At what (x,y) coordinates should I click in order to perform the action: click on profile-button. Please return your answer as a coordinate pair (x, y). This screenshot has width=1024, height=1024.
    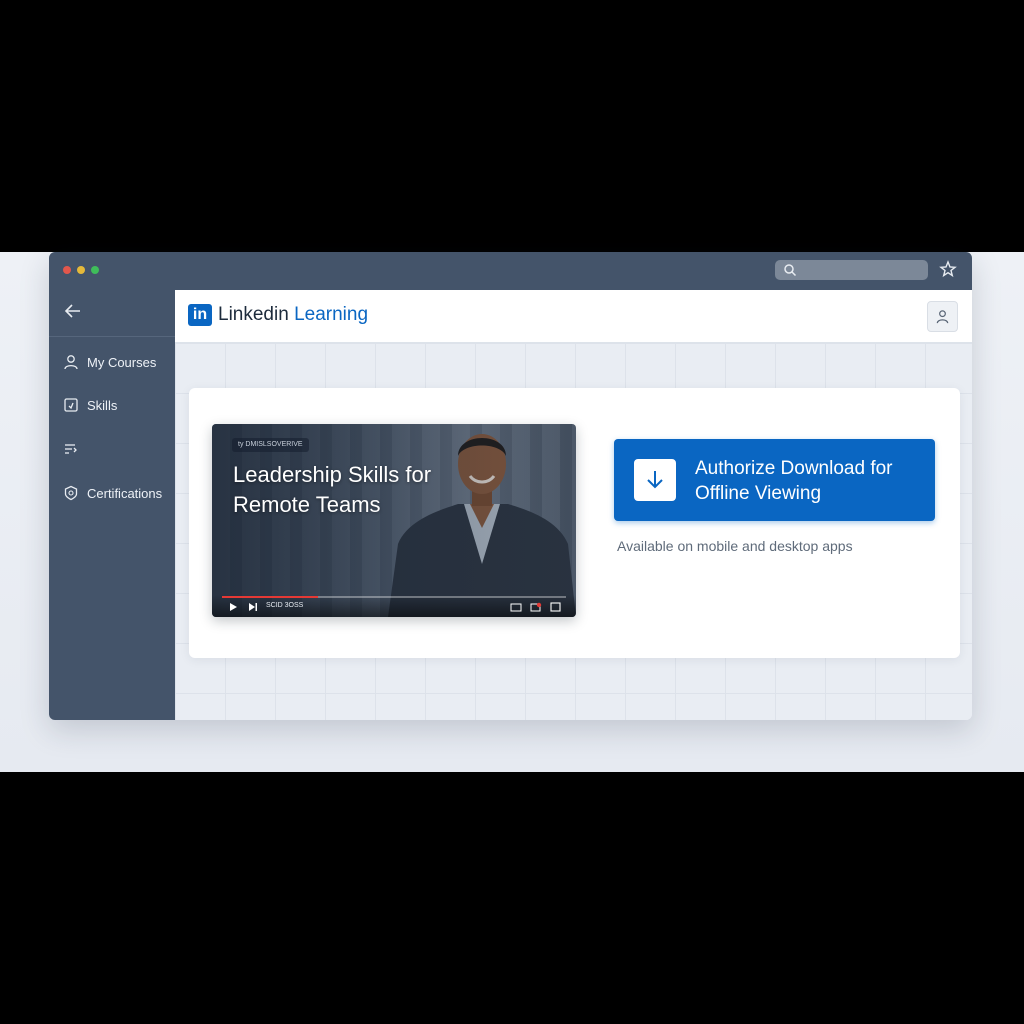
    Looking at the image, I should click on (942, 316).